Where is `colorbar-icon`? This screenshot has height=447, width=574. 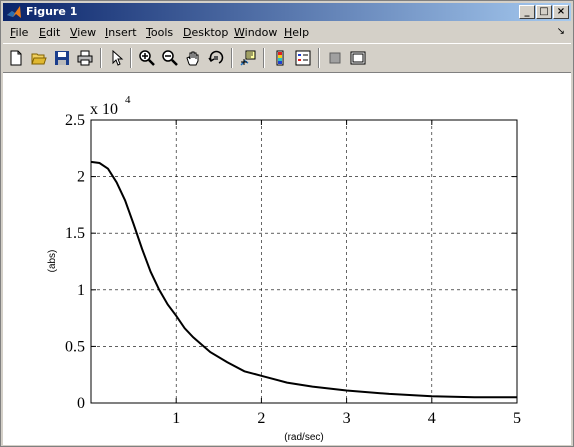
colorbar-icon is located at coordinates (280, 58).